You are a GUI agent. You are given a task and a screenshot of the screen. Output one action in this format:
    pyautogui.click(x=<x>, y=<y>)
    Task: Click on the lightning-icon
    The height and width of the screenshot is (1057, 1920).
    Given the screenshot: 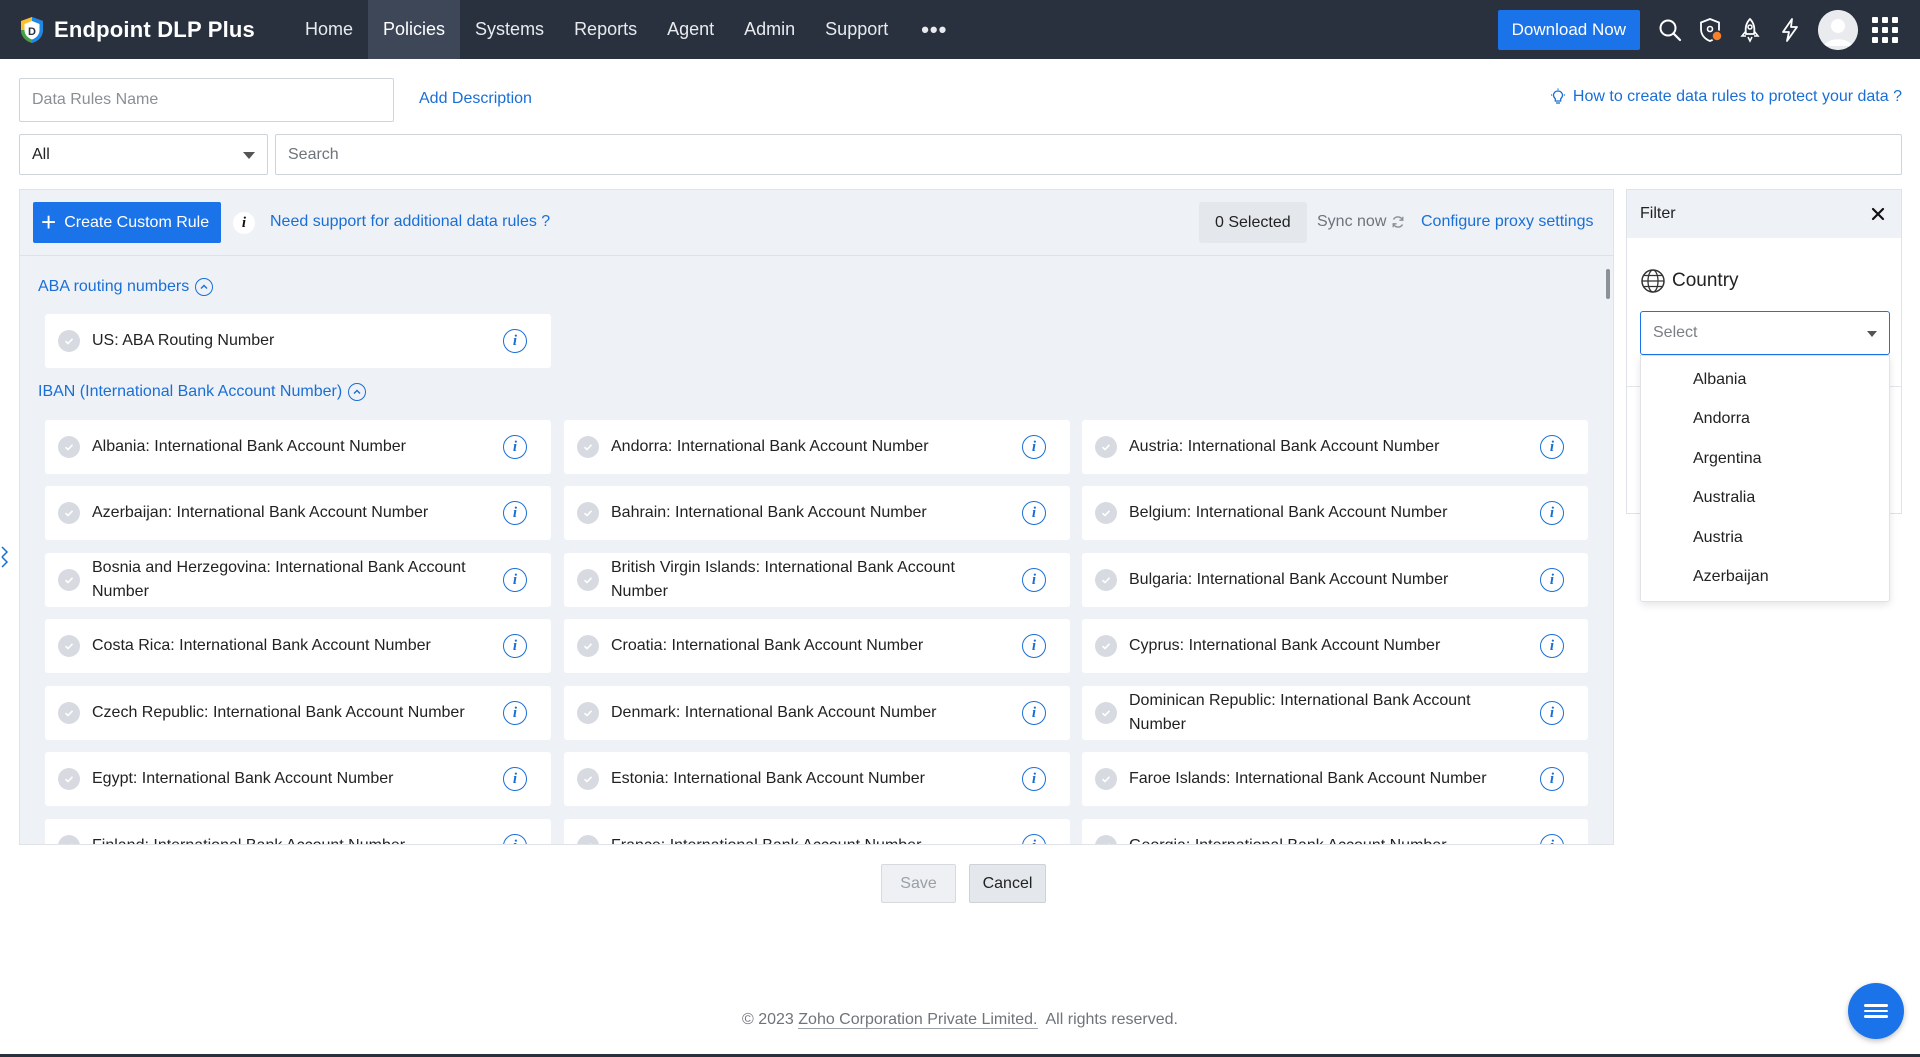 What is the action you would take?
    pyautogui.click(x=1790, y=30)
    